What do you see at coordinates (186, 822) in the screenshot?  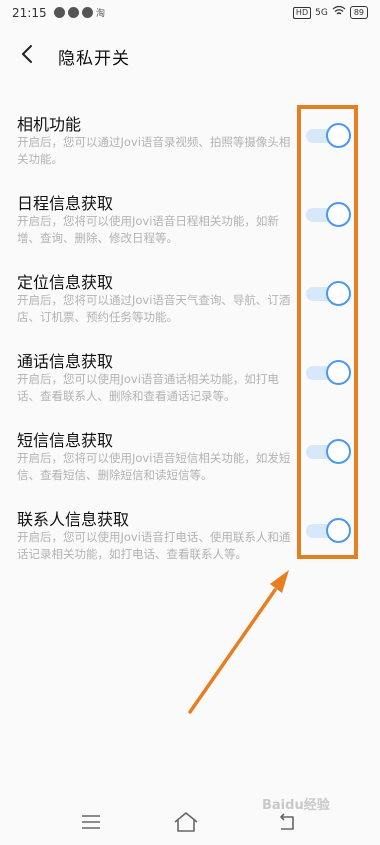 I see `home-icon` at bounding box center [186, 822].